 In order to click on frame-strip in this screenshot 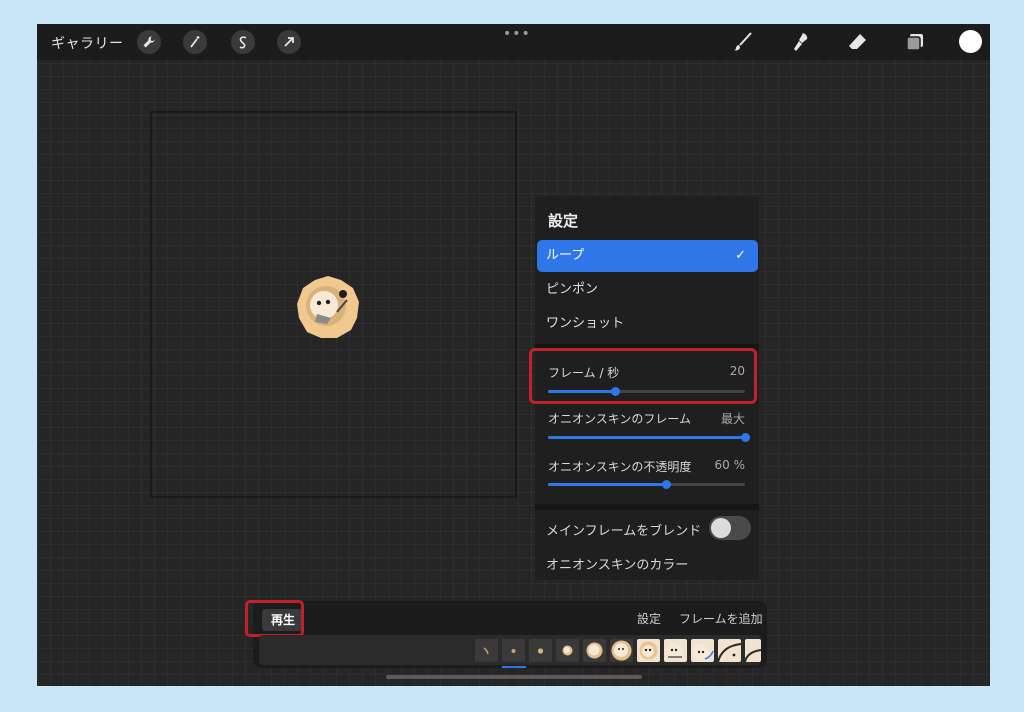, I will do `click(510, 650)`.